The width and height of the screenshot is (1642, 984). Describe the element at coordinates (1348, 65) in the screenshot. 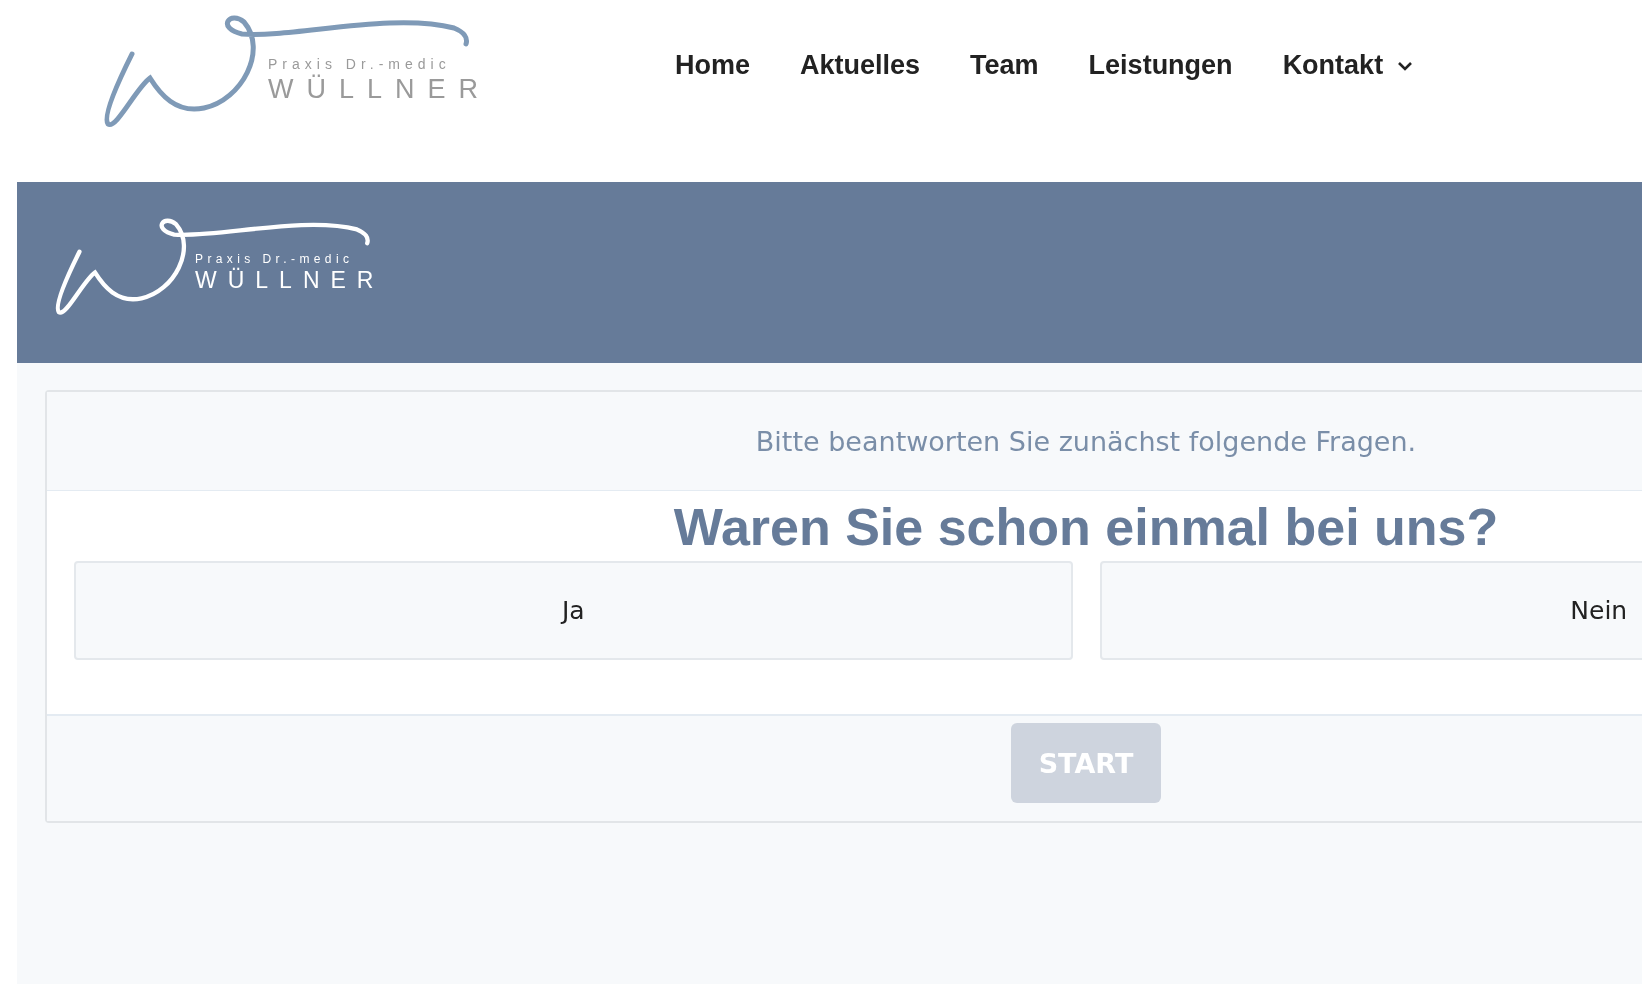

I see `nav-link: Kontakt` at that location.